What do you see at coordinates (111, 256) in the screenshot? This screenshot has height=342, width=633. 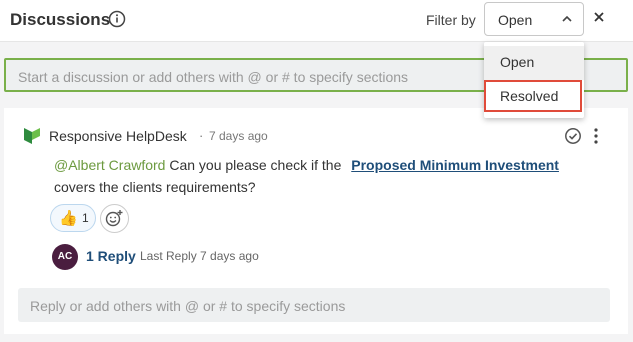 I see `replies-link: 1 Reply` at bounding box center [111, 256].